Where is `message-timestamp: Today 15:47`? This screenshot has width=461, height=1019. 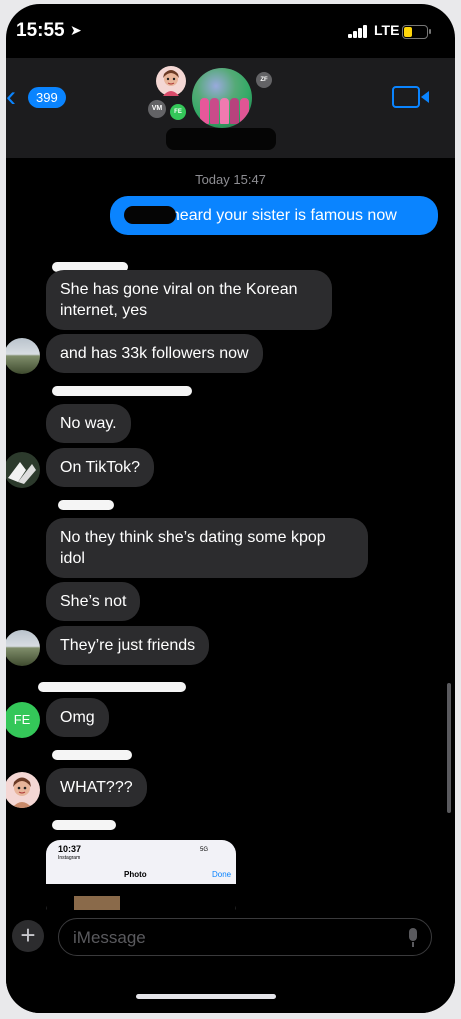
message-timestamp: Today 15:47 is located at coordinates (230, 179).